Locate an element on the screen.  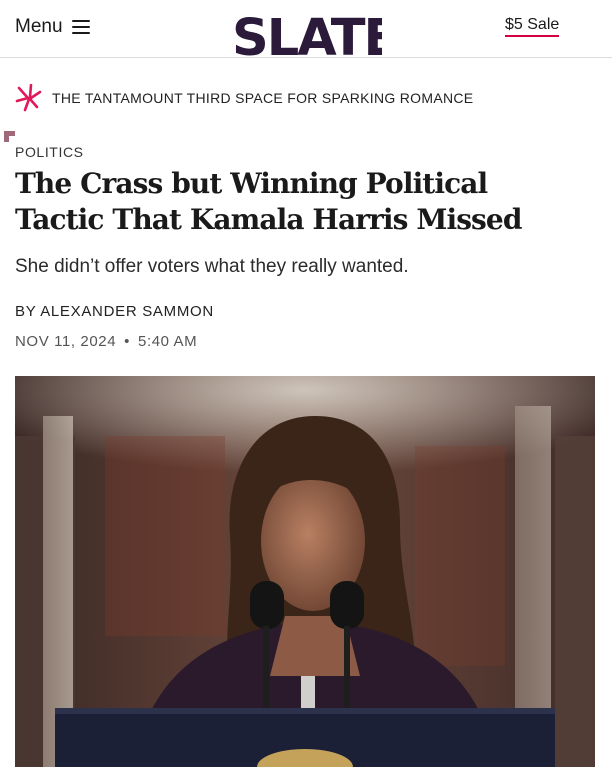
slate-logo: SLATE is located at coordinates (307, 33).